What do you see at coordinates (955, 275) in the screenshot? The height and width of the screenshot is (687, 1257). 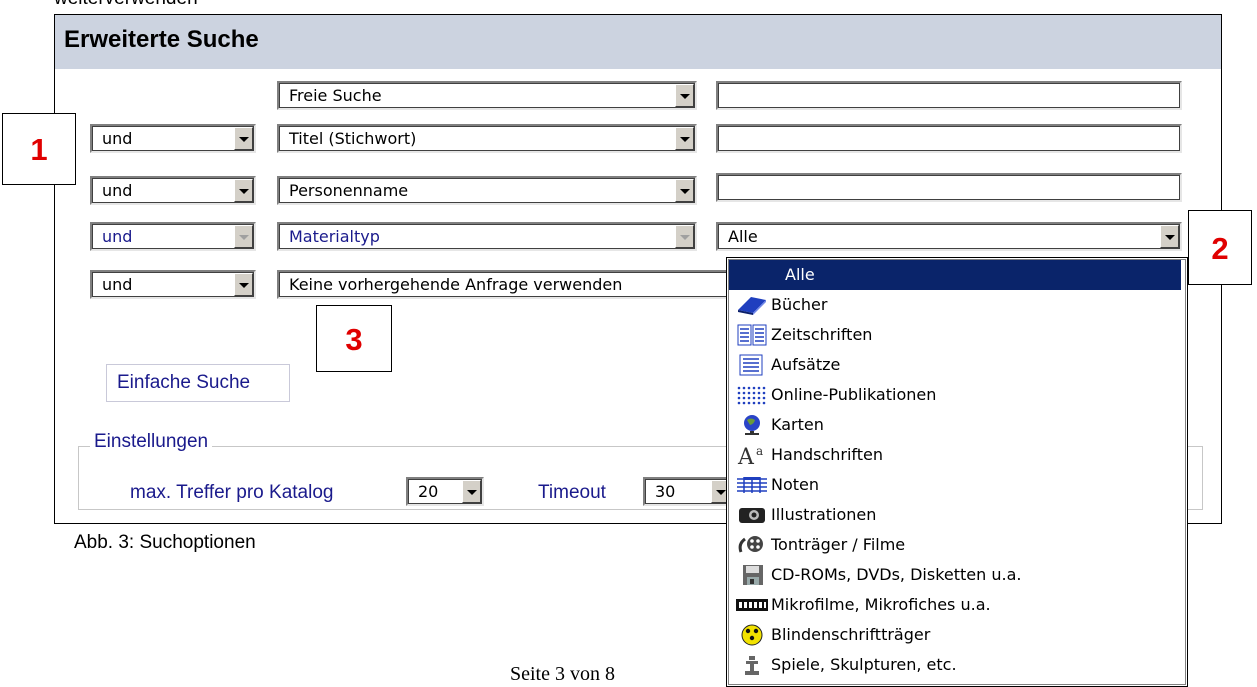 I see `dropdown-option-alle: Alle` at bounding box center [955, 275].